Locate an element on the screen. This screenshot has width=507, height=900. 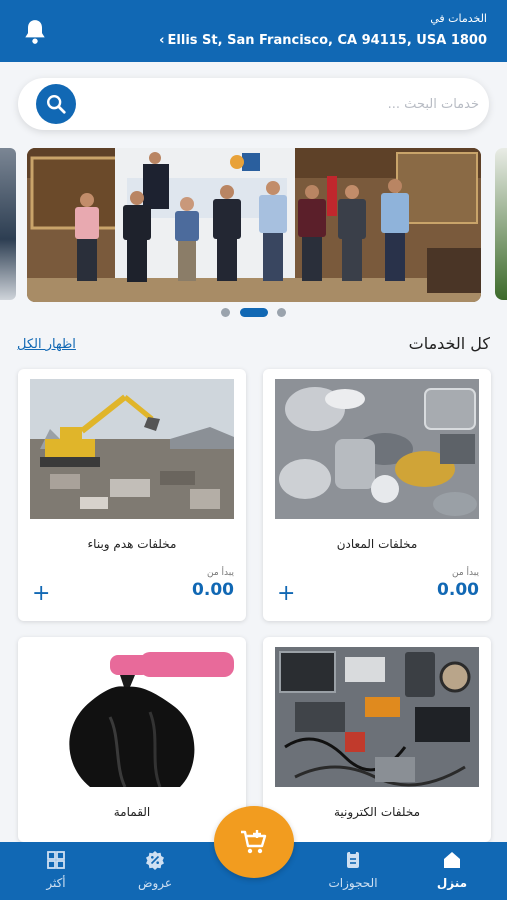
bookings-icon is located at coordinates (353, 859).